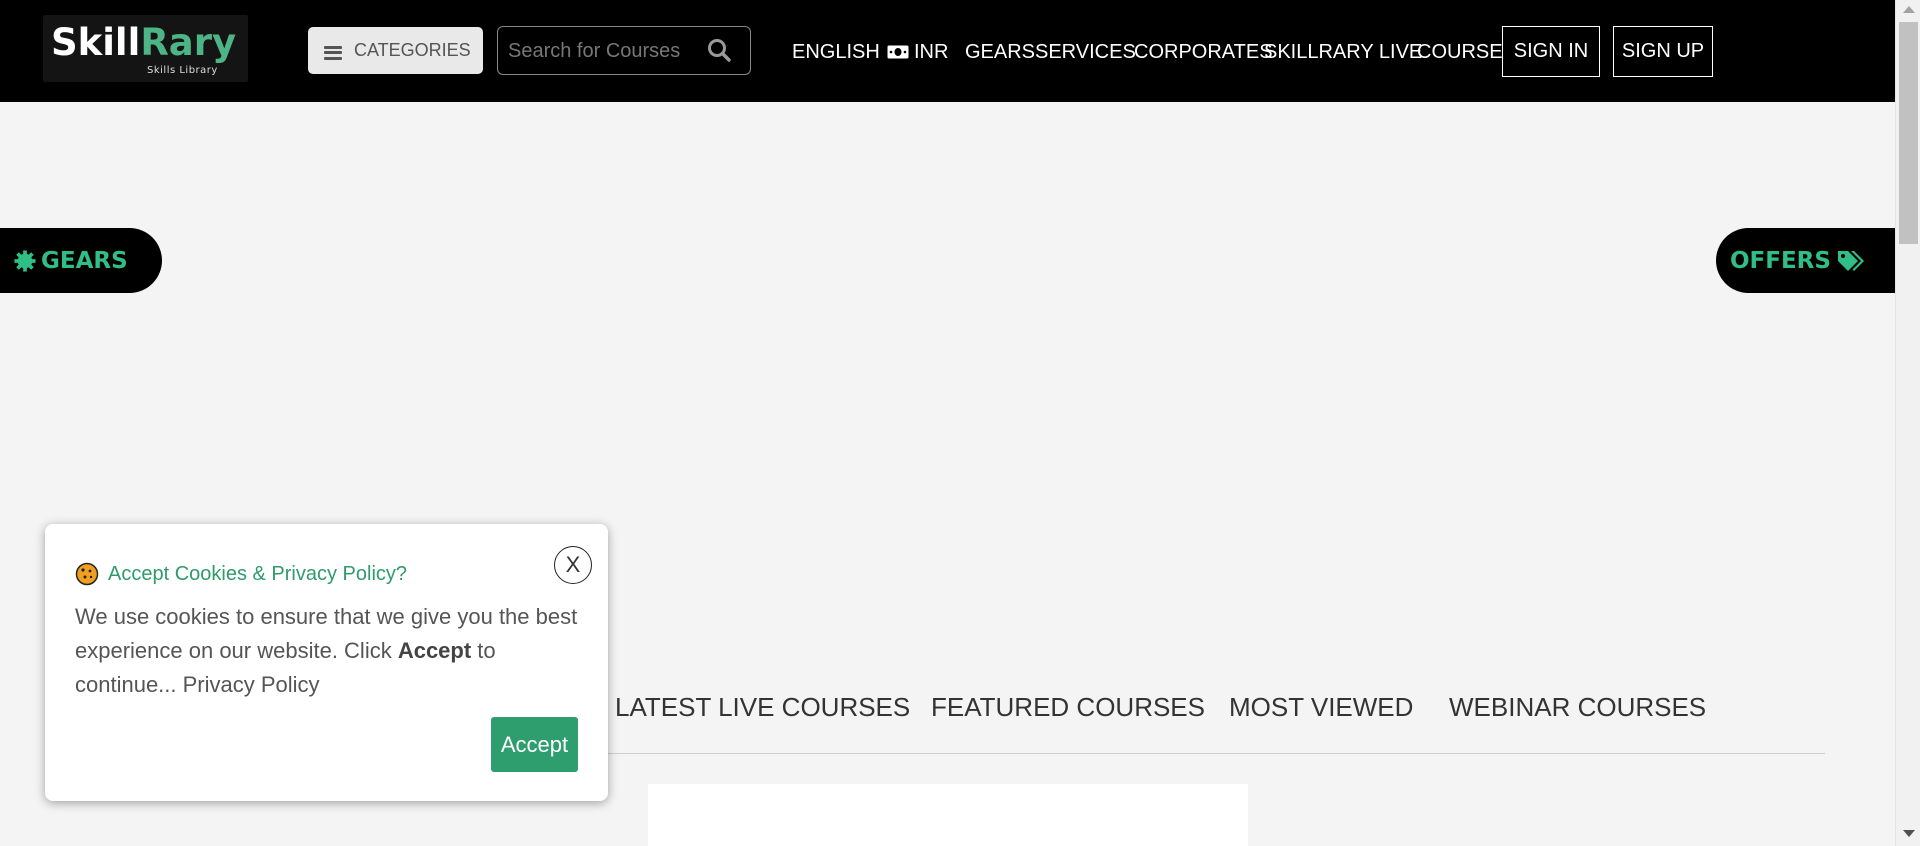 The height and width of the screenshot is (846, 1920). Describe the element at coordinates (1909, 9) in the screenshot. I see `scroll-up-arrow-icon` at that location.